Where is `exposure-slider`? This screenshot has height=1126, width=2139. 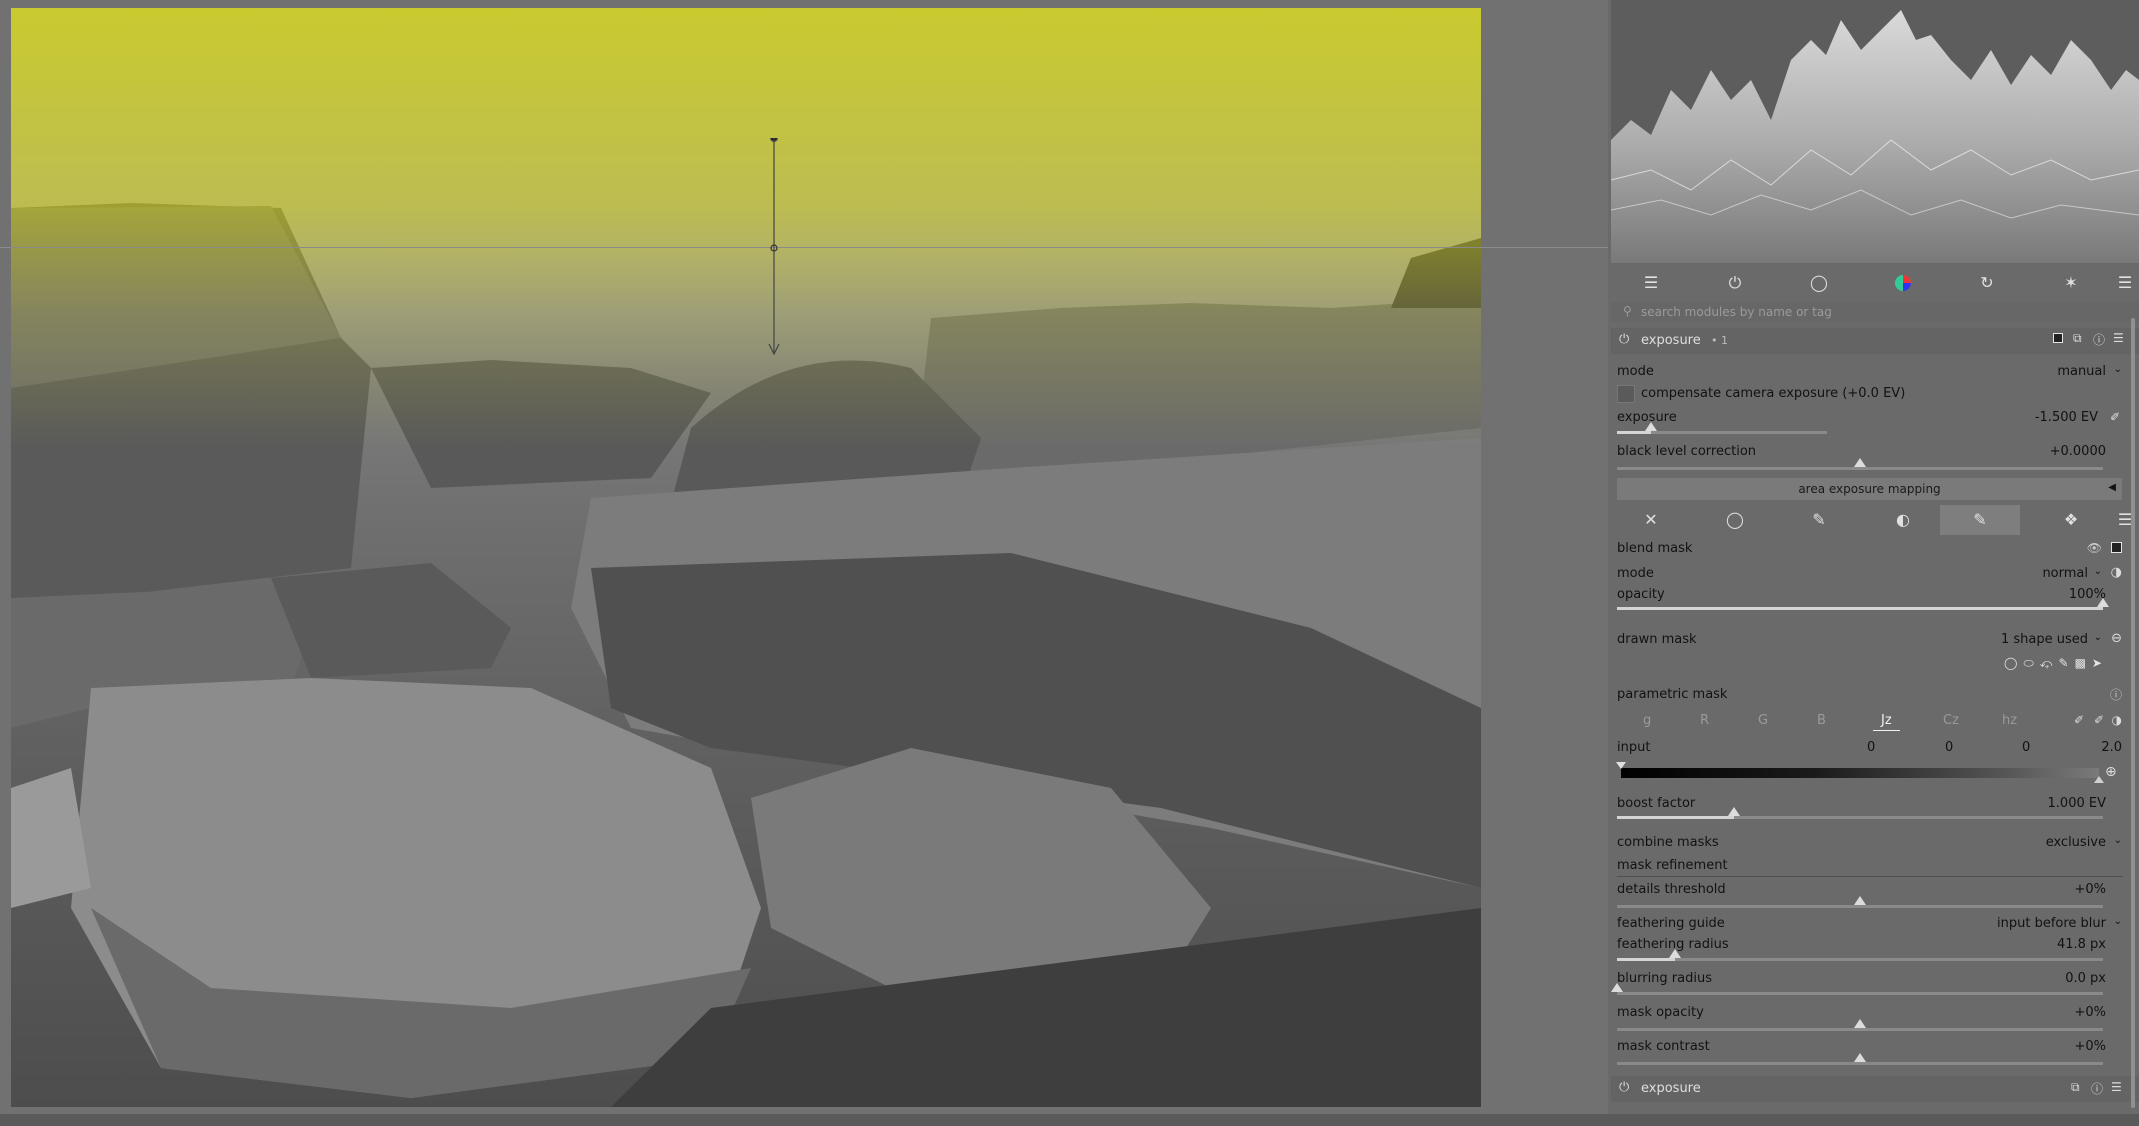 exposure-slider is located at coordinates (1722, 428).